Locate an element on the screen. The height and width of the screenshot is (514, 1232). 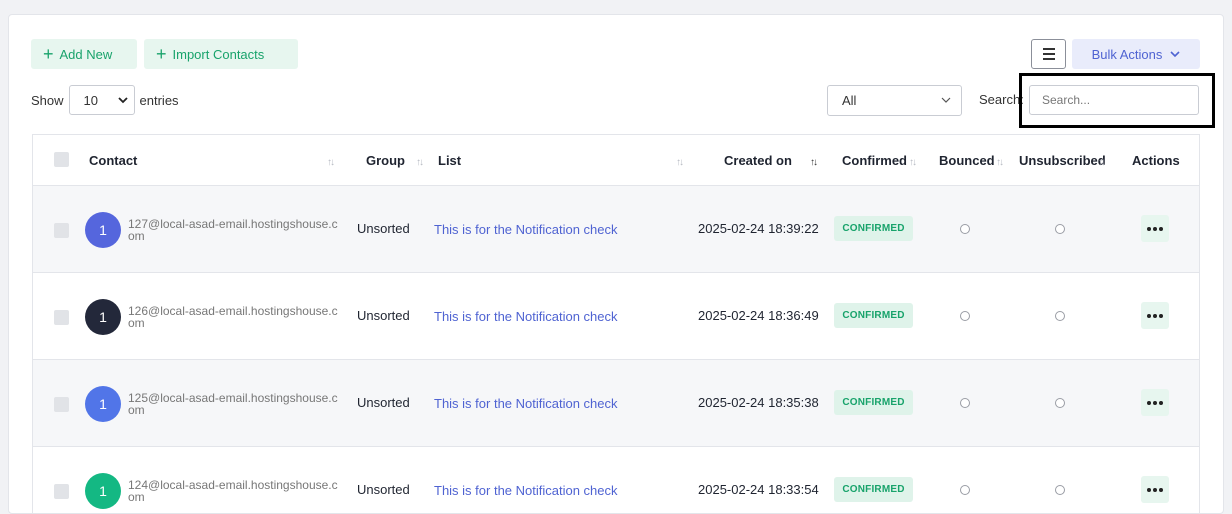
add-new-button: + Add New is located at coordinates (84, 54).